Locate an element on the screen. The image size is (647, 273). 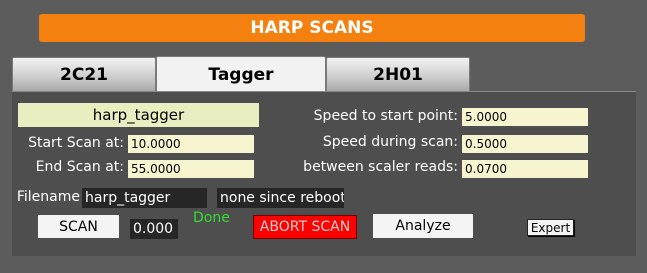
status-done: Done is located at coordinates (211, 218).